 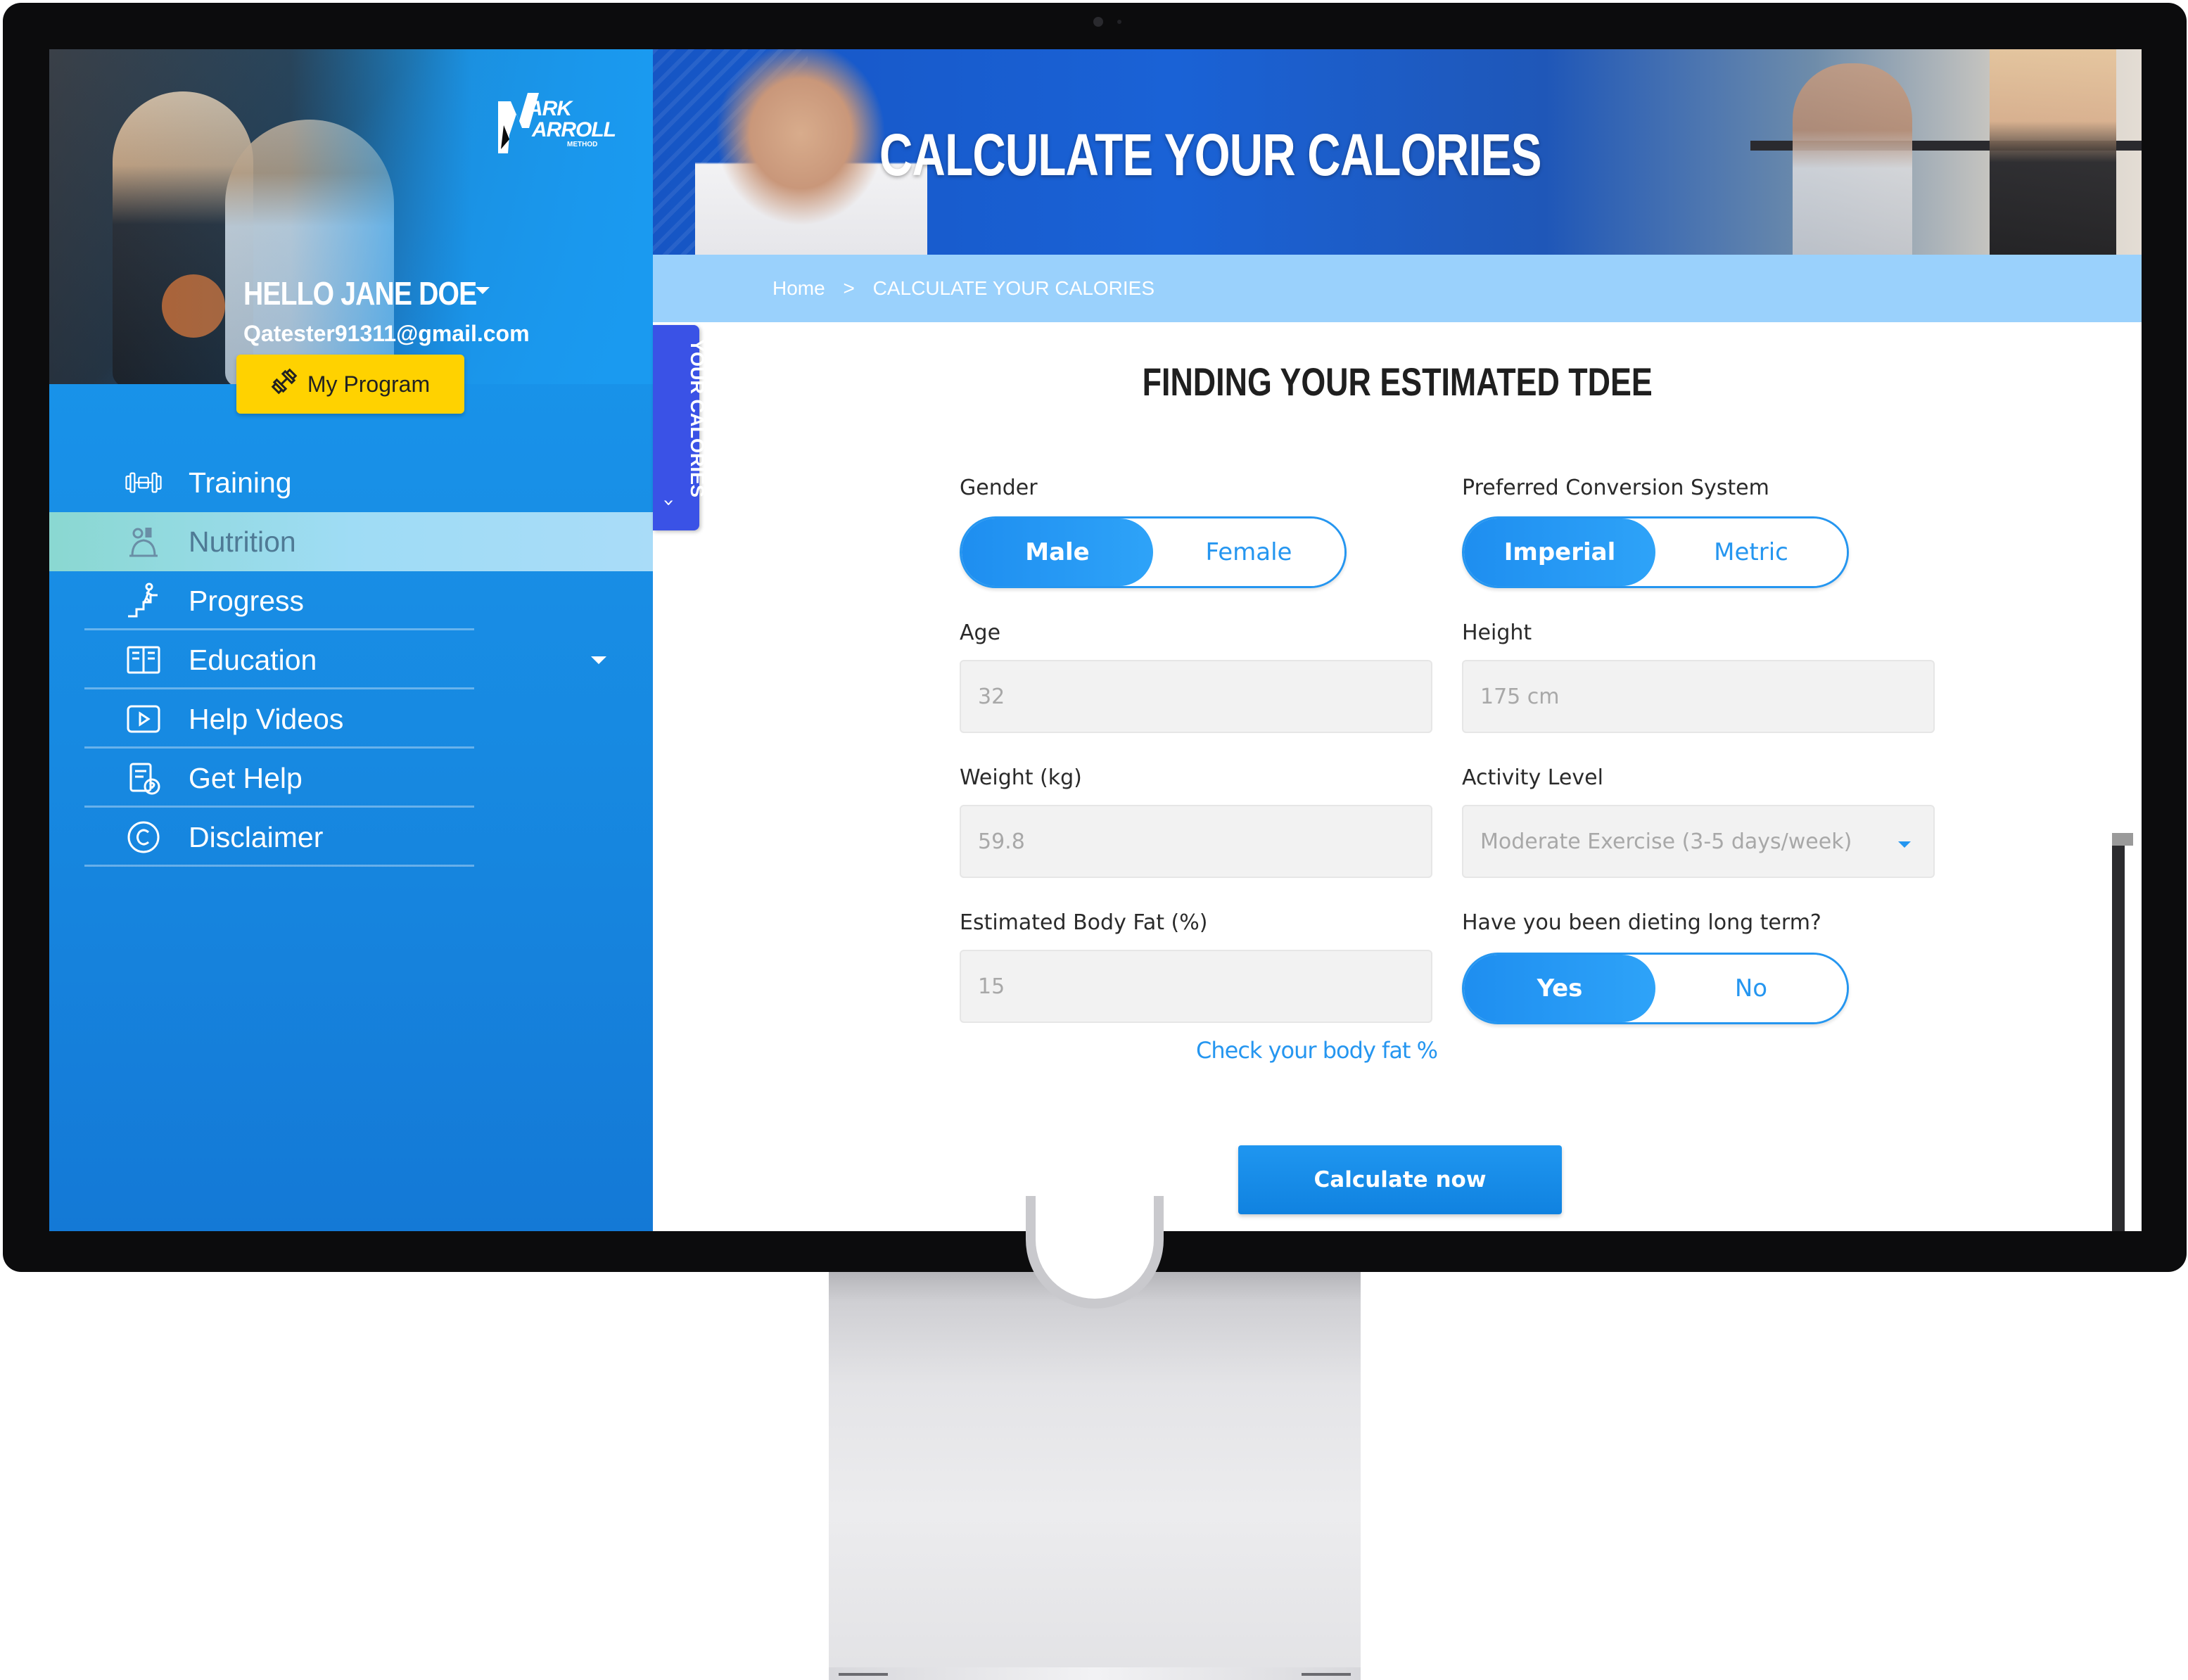 What do you see at coordinates (246, 777) in the screenshot?
I see `sidebar-item-label: Get Help` at bounding box center [246, 777].